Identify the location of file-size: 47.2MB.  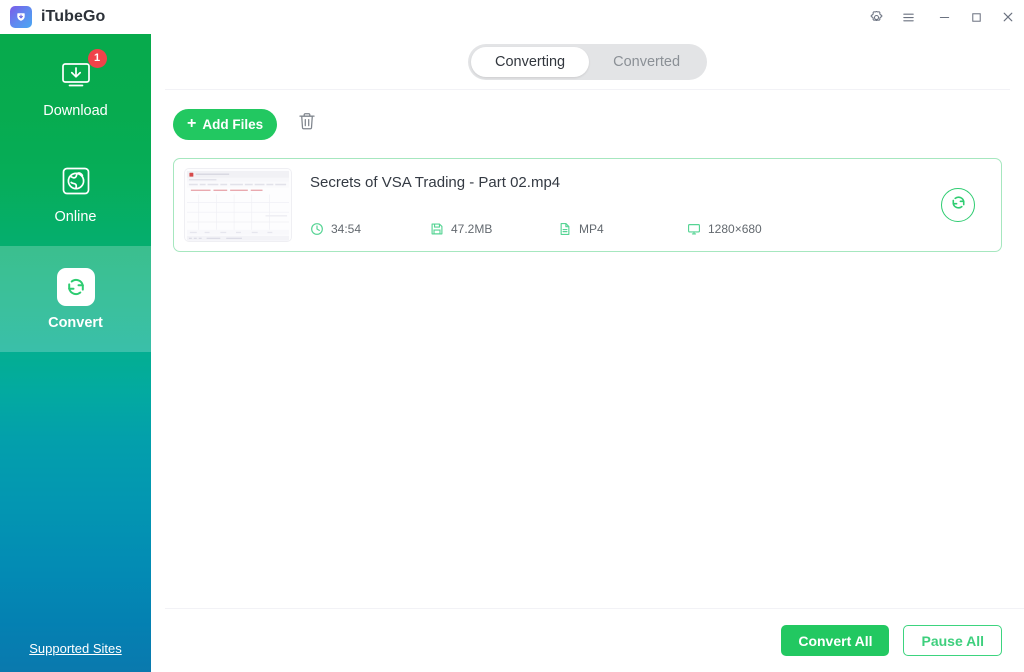
(494, 229).